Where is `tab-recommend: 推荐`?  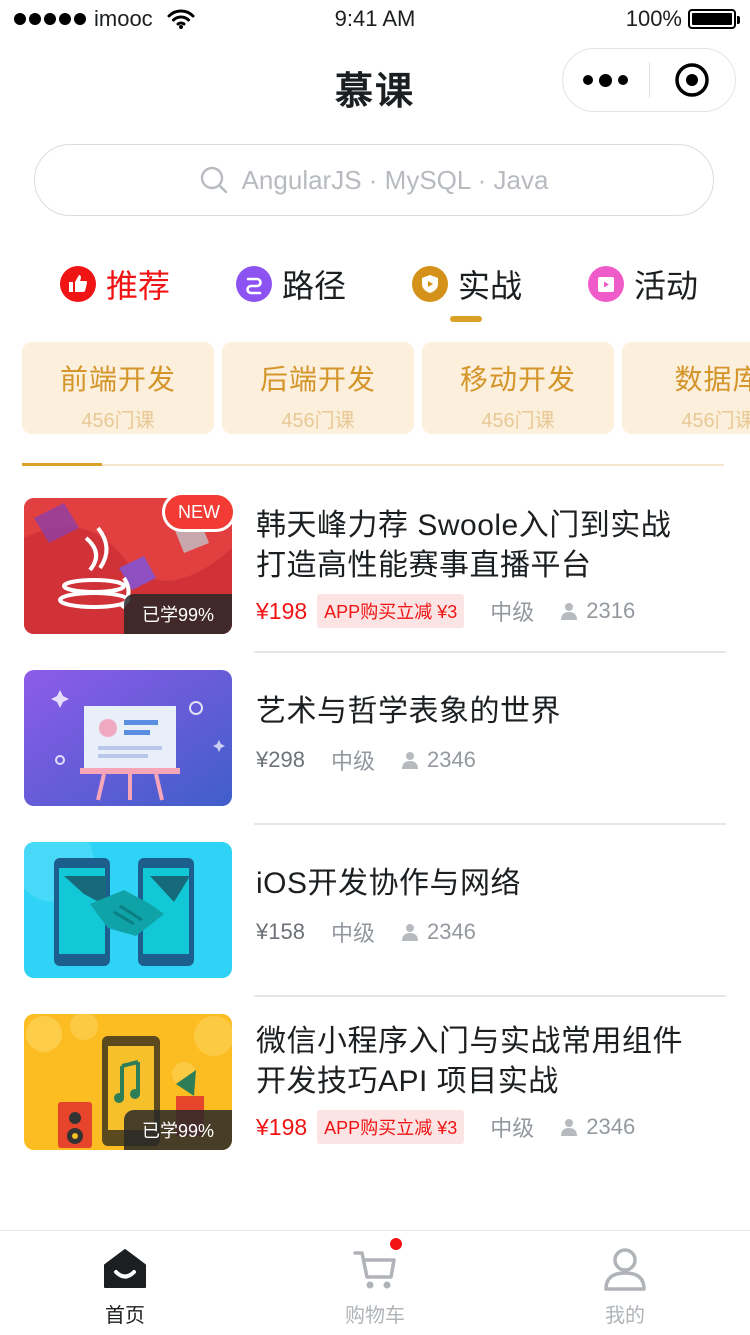
tab-recommend: 推荐 is located at coordinates (115, 284).